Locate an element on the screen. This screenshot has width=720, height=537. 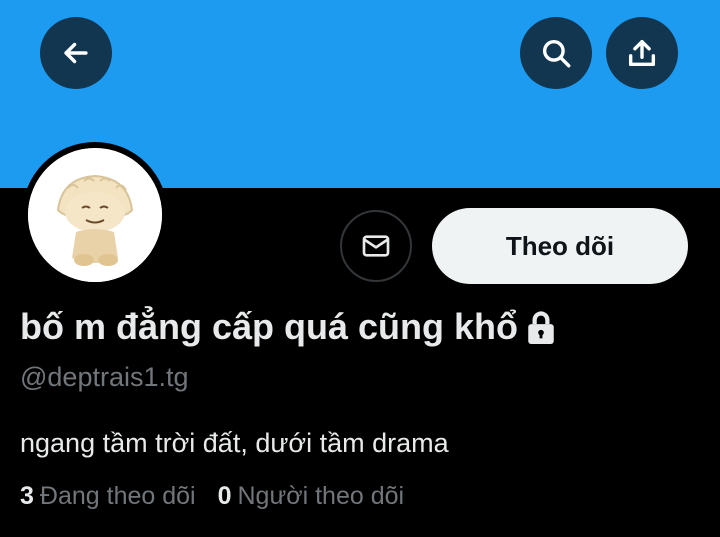
search-button is located at coordinates (556, 53).